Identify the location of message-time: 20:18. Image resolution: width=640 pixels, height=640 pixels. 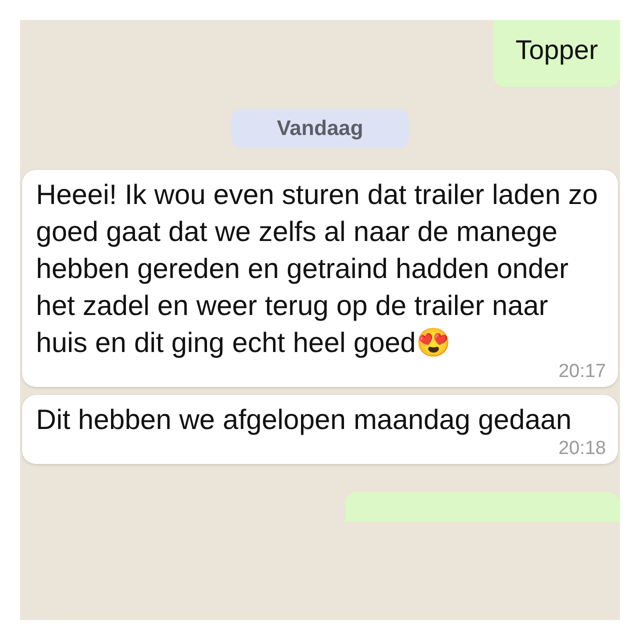
(582, 449).